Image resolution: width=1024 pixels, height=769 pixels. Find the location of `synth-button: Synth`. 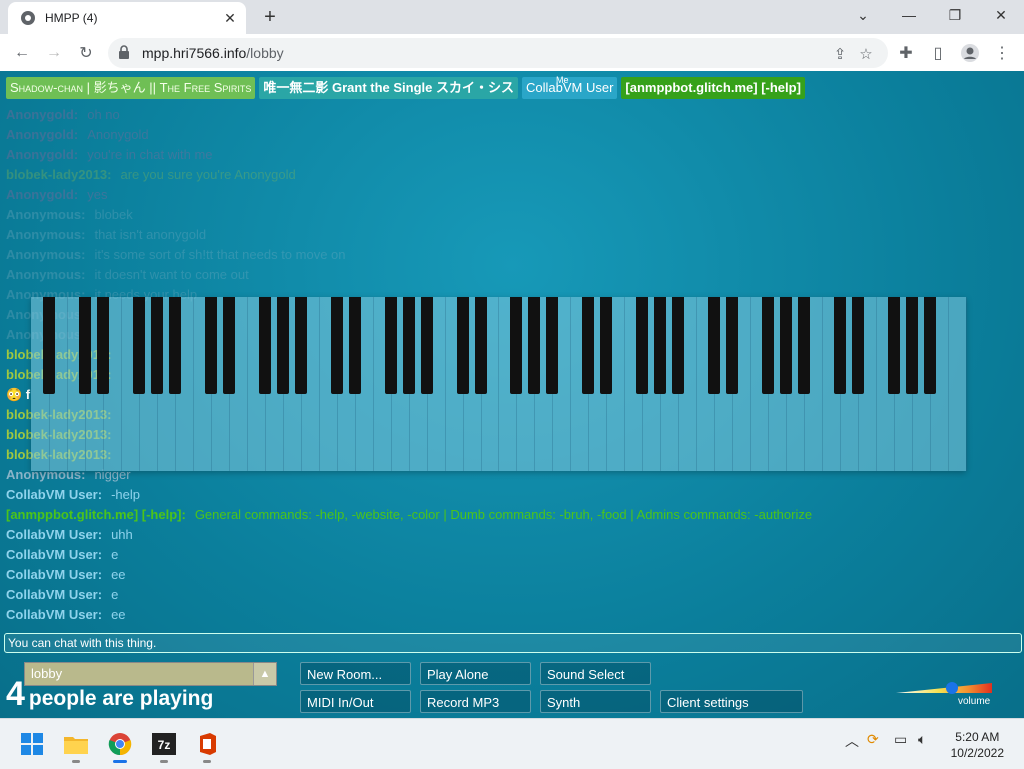

synth-button: Synth is located at coordinates (595, 701).